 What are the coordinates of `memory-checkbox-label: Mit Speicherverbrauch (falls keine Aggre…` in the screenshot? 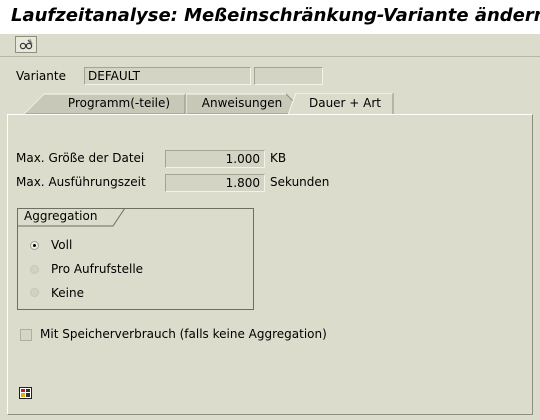 It's located at (183, 334).